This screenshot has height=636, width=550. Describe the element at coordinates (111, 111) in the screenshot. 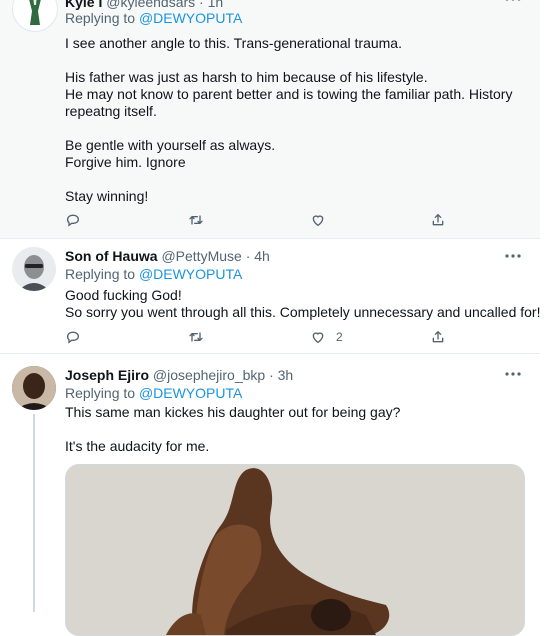

I see `tweet-text-line: repeatng itself.` at that location.